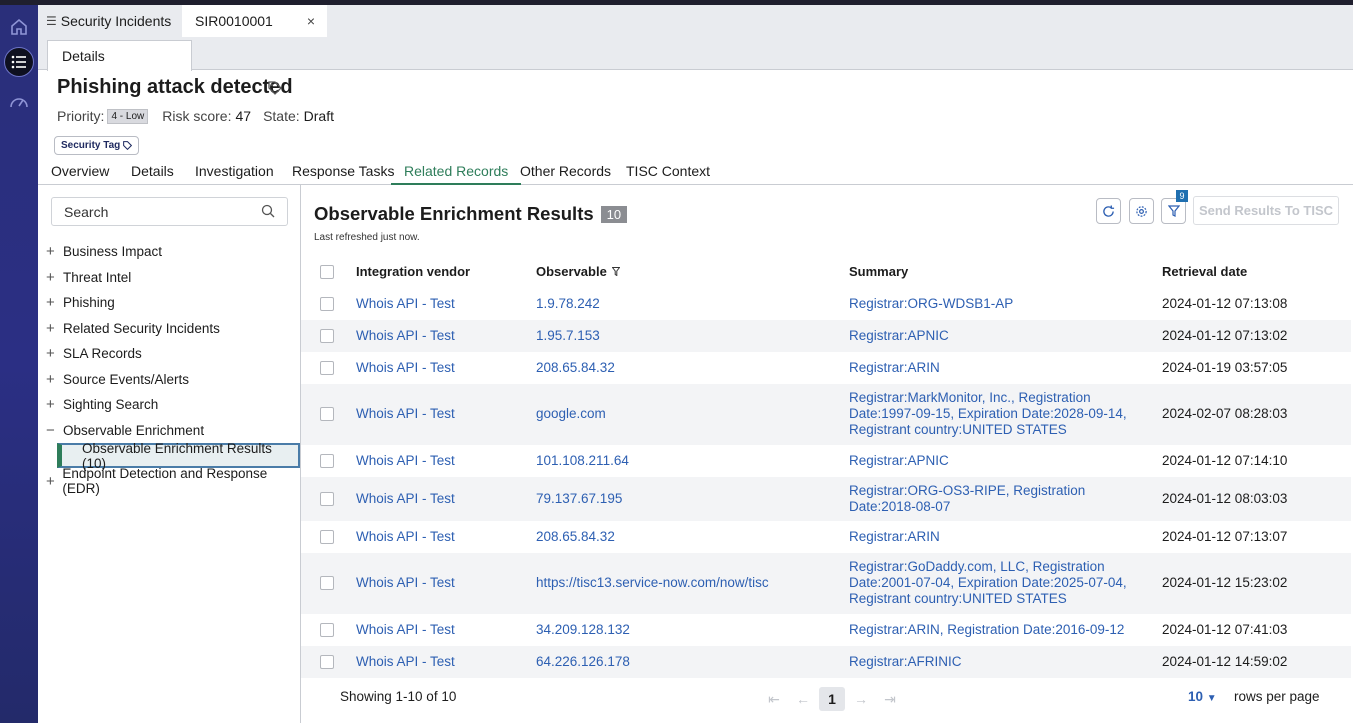  Describe the element at coordinates (991, 662) in the screenshot. I see `summary-link: Registrar:AFRINIC` at that location.